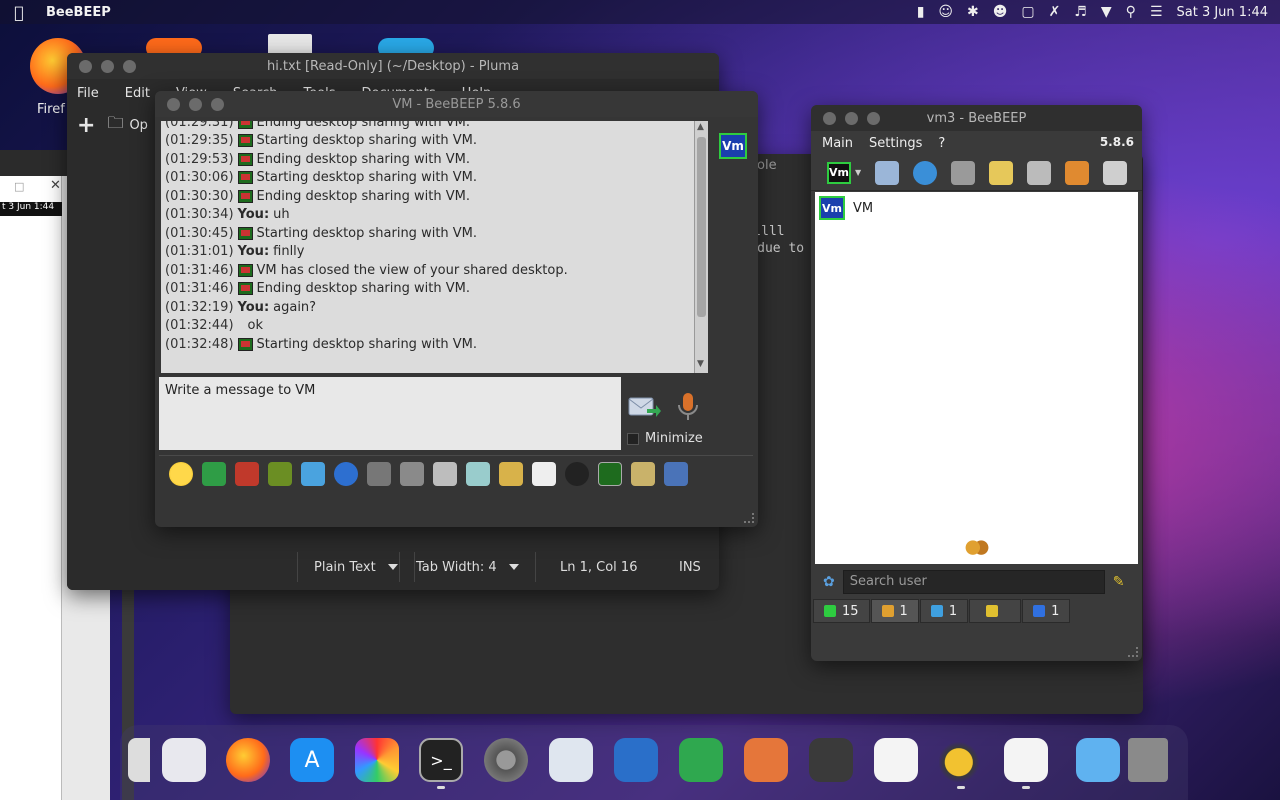  I want to click on dictionary-icon, so click(412, 473).